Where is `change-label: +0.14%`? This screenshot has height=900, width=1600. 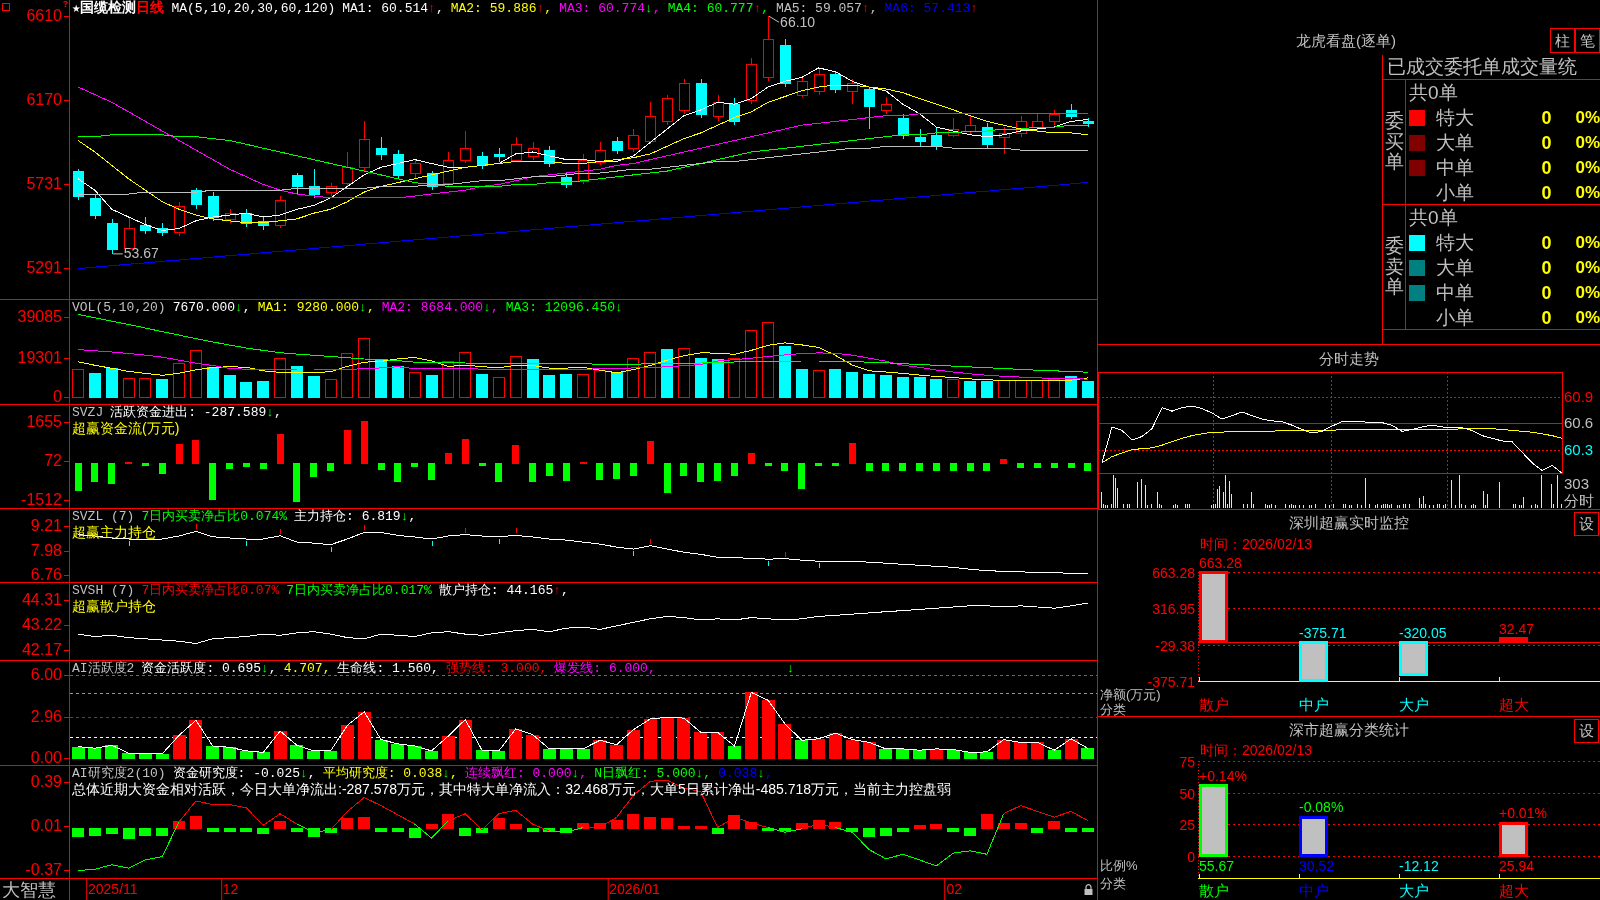
change-label: +0.14% is located at coordinates (1223, 775).